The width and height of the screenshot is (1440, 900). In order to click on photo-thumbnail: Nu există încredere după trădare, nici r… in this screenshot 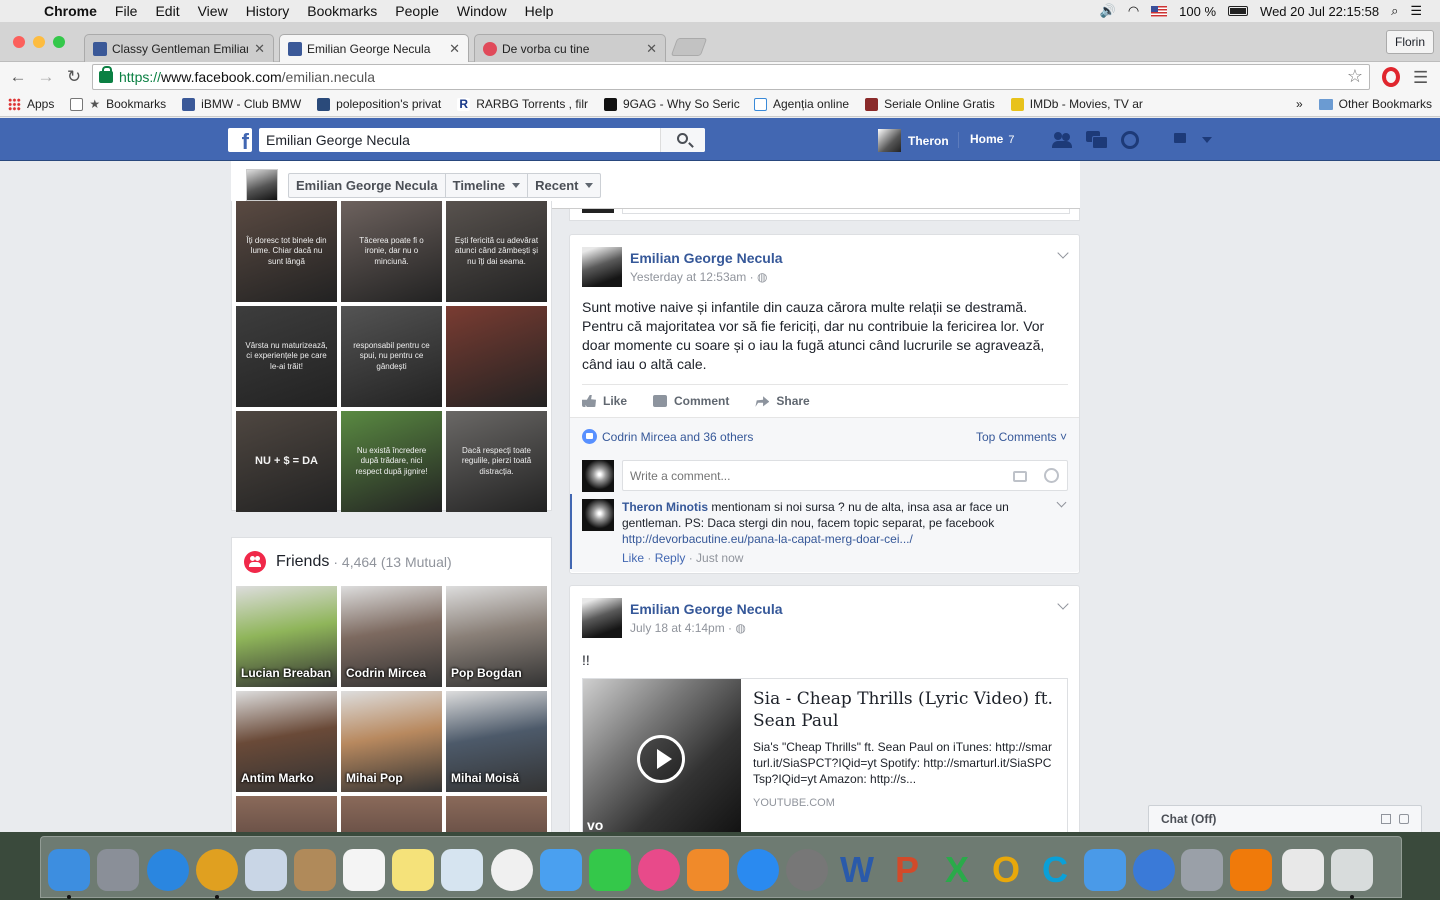, I will do `click(391, 461)`.